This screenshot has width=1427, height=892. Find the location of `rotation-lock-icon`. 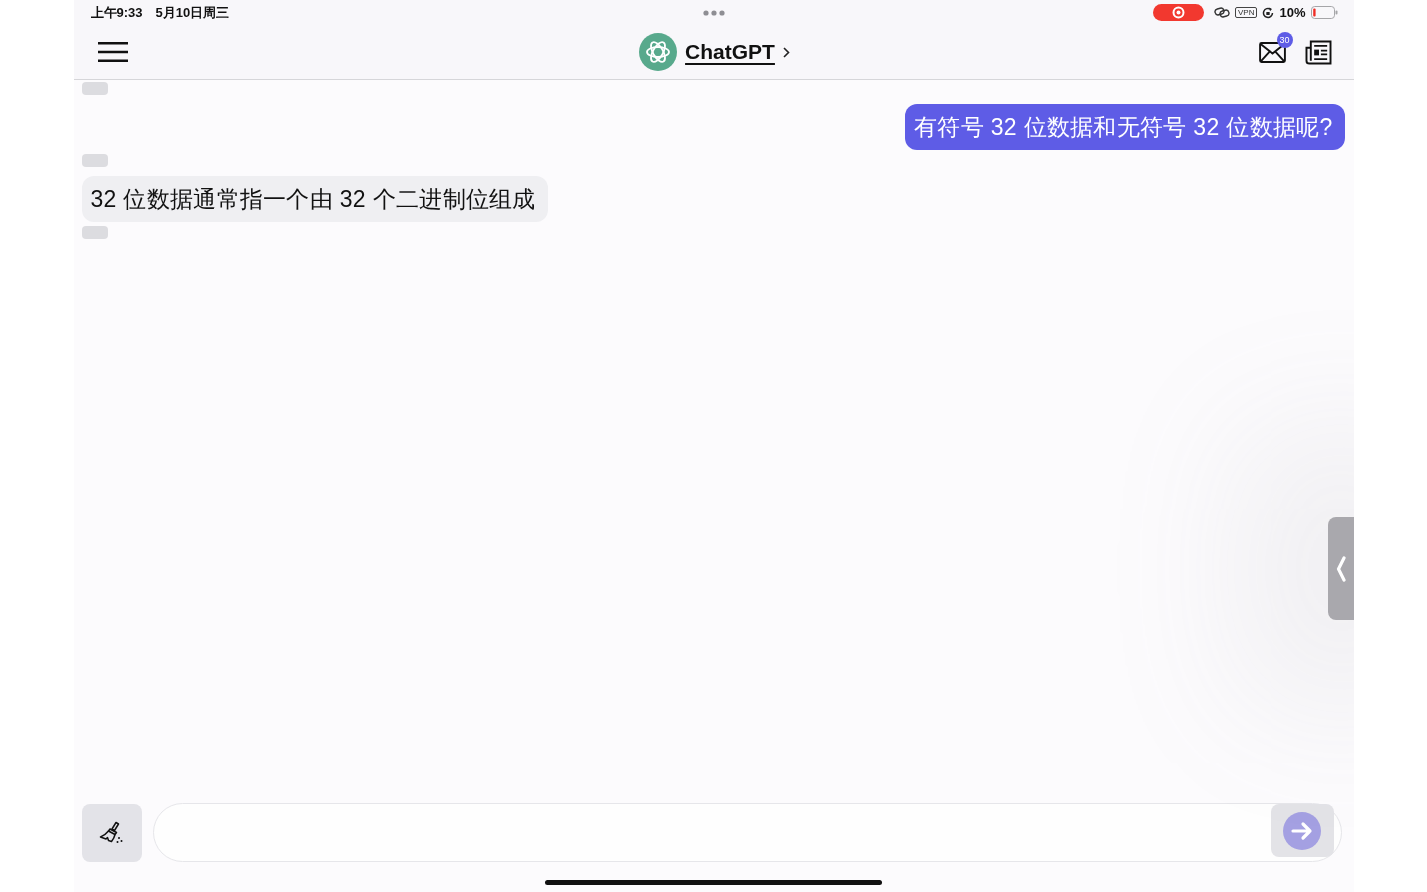

rotation-lock-icon is located at coordinates (1268, 12).